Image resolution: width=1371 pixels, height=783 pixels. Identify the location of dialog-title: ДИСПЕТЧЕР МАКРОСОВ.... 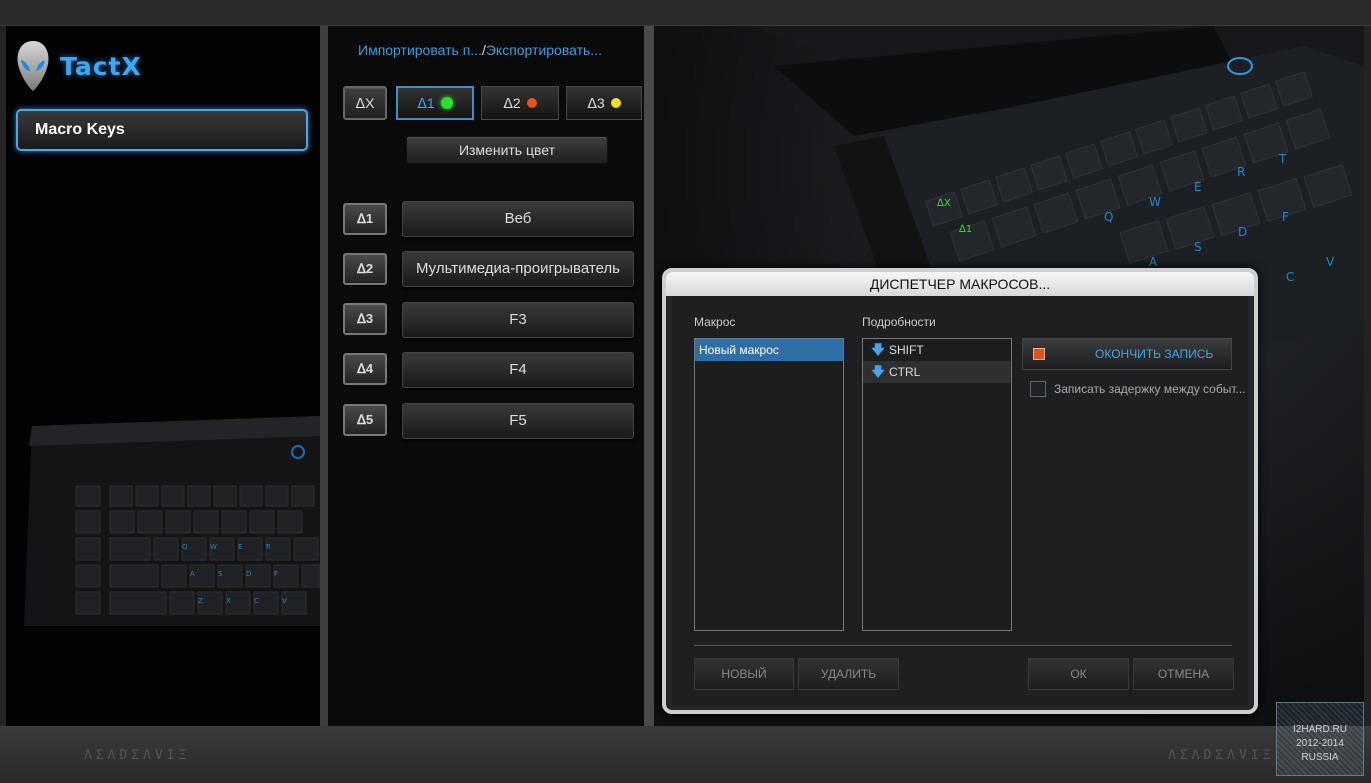
(960, 284).